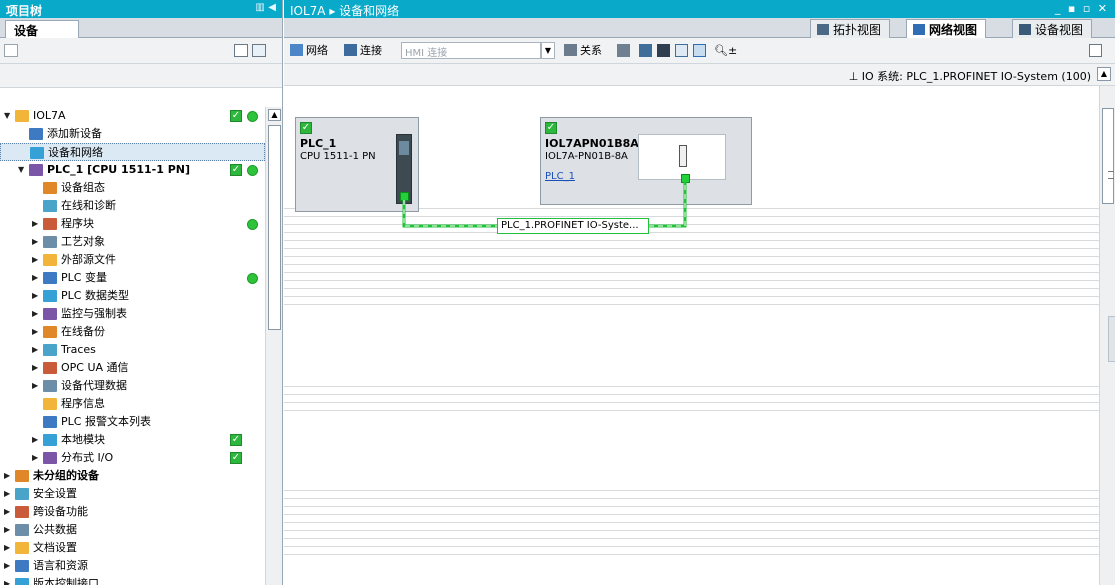  What do you see at coordinates (725, 51) in the screenshot?
I see `zoom-icon: 🔍︎±` at bounding box center [725, 51].